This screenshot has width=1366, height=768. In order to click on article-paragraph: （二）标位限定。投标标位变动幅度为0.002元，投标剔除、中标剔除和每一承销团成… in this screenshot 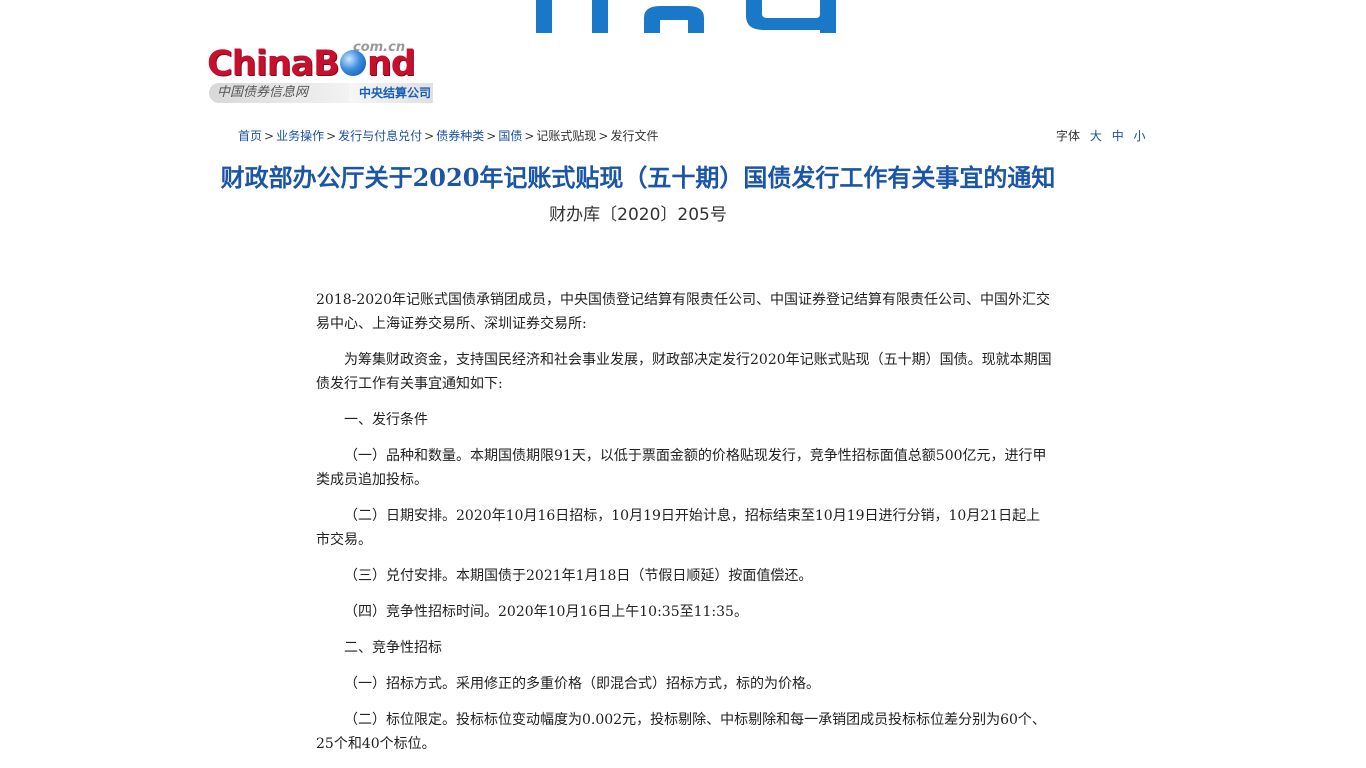, I will do `click(681, 732)`.